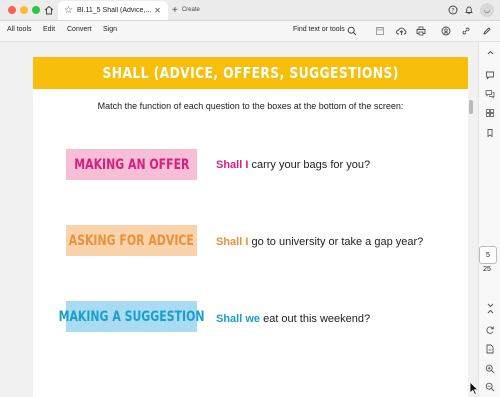 The image size is (500, 397). Describe the element at coordinates (319, 29) in the screenshot. I see `find-text-button: Find text or tools` at that location.